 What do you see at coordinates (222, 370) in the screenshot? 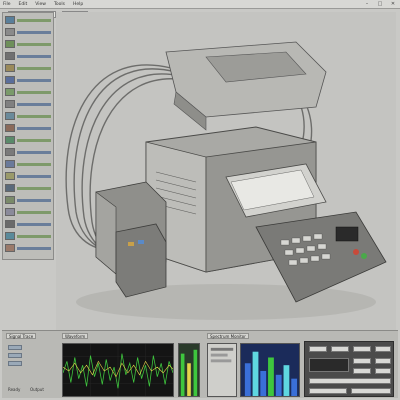
I see `info-card` at bounding box center [222, 370].